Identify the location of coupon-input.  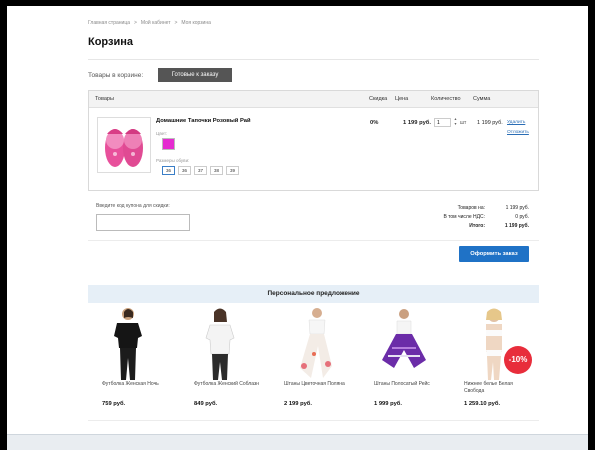
(143, 222).